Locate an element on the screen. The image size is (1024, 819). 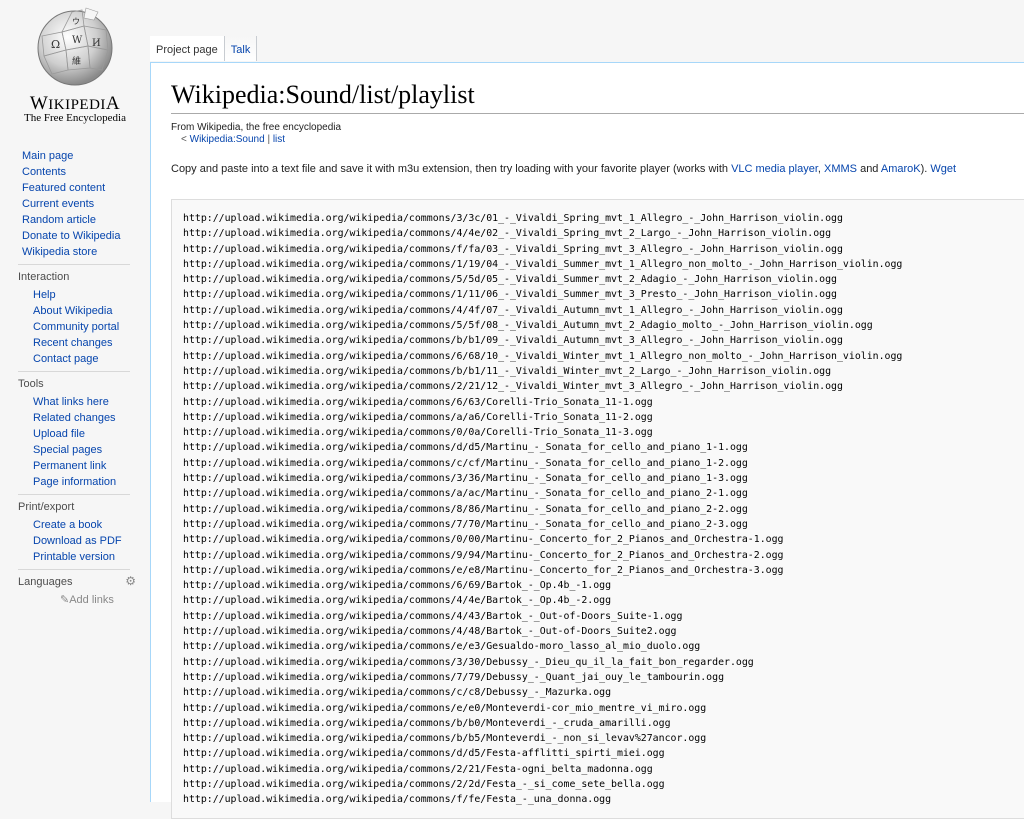
interaction-heading: Interaction is located at coordinates (74, 274).